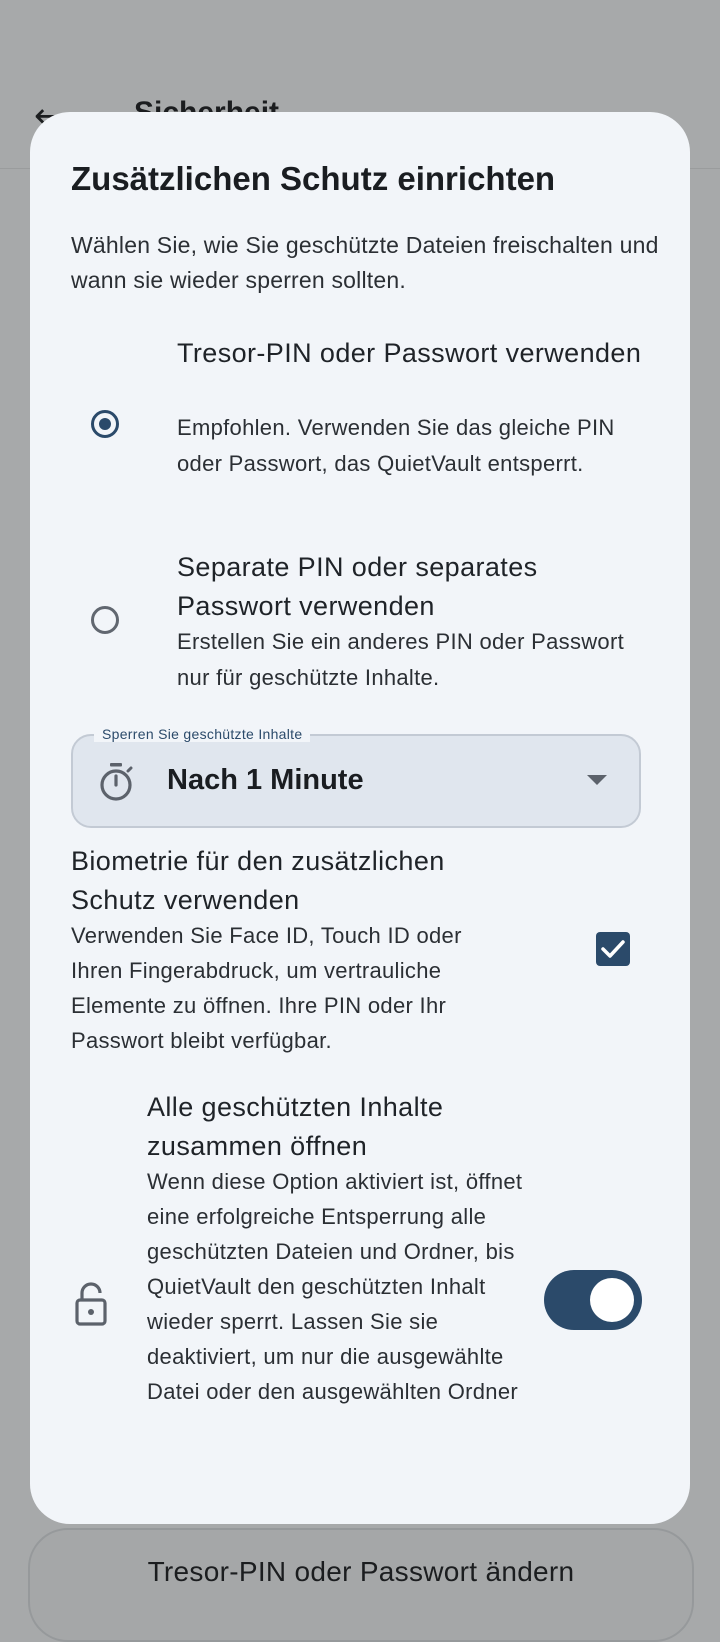 This screenshot has height=1642, width=720. What do you see at coordinates (361, 1571) in the screenshot?
I see `change-pin-button-label: Tresor-PIN oder Passwort ändern` at bounding box center [361, 1571].